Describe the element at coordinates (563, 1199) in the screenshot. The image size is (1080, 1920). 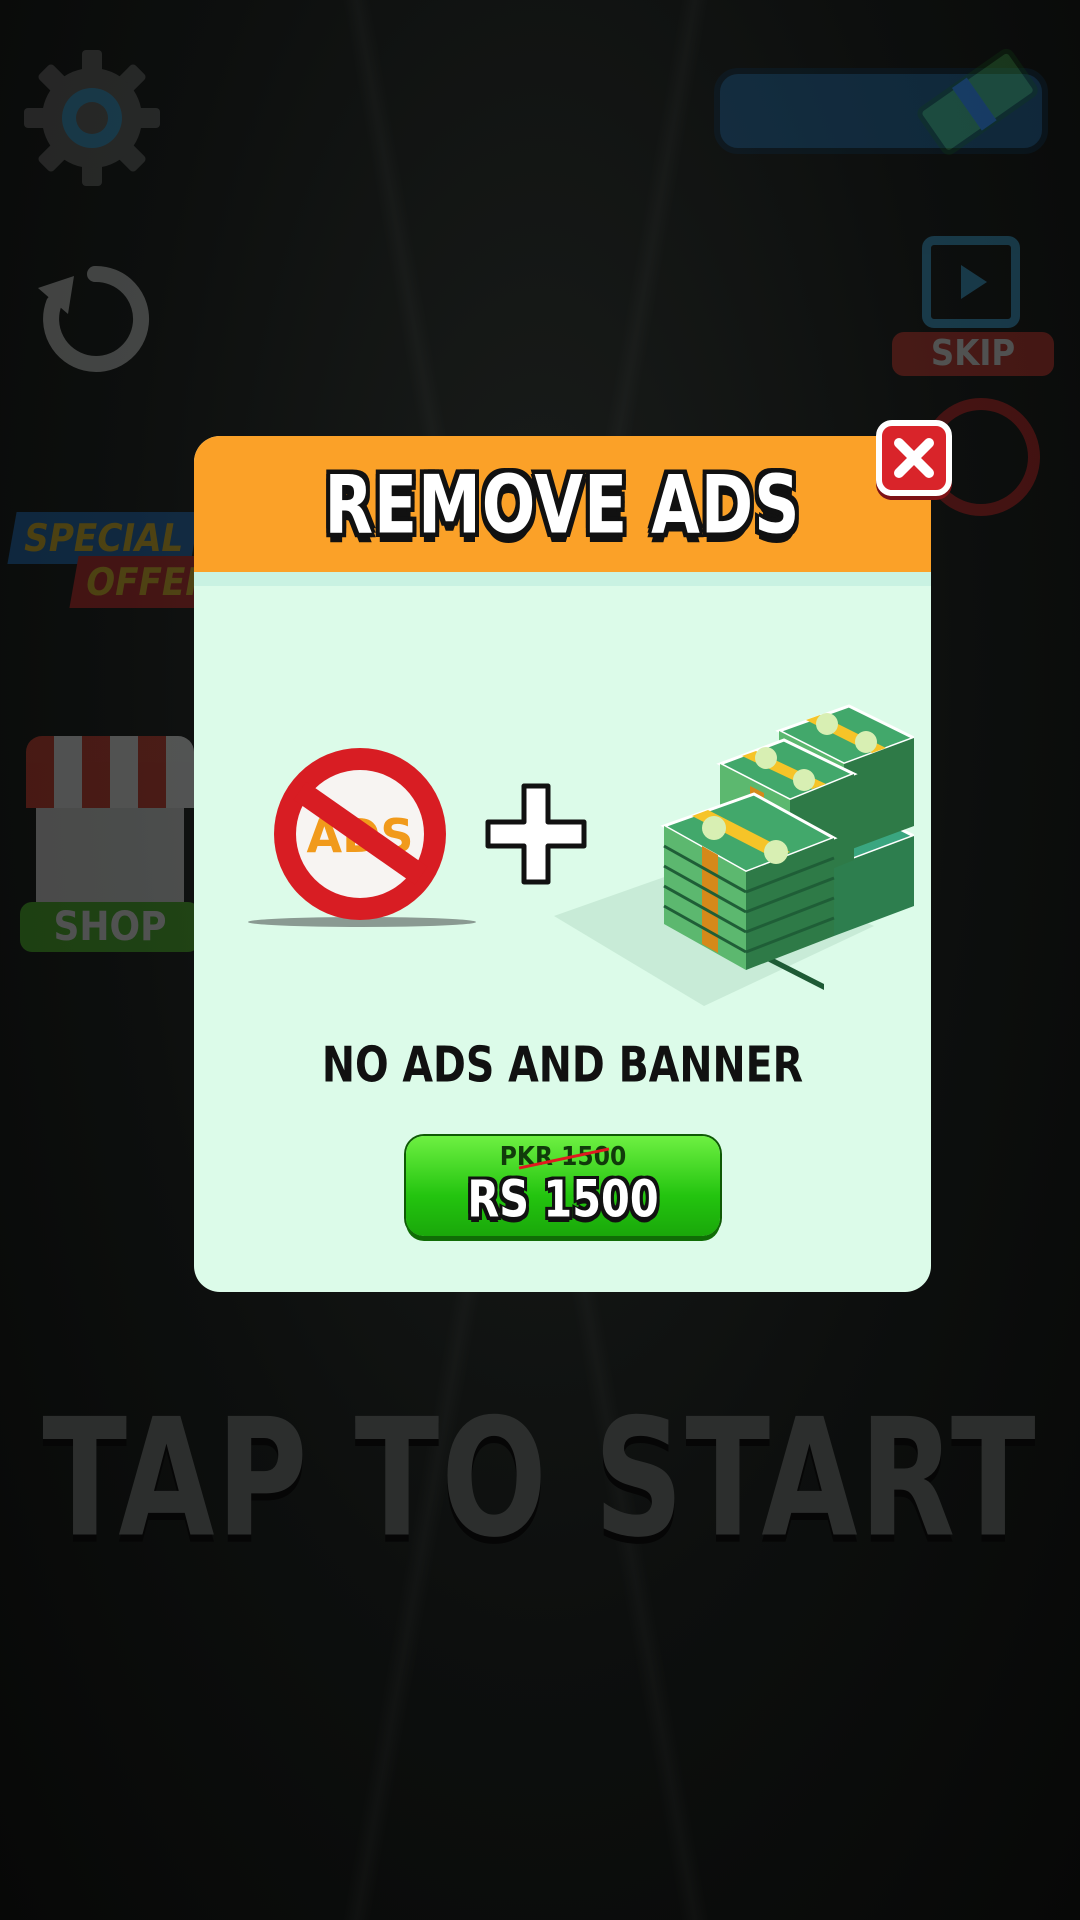
I see `price-label: RS 1500` at that location.